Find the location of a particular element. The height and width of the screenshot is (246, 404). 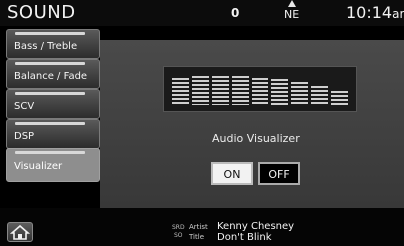

tab-visualizer: Visualizer is located at coordinates (53, 165).